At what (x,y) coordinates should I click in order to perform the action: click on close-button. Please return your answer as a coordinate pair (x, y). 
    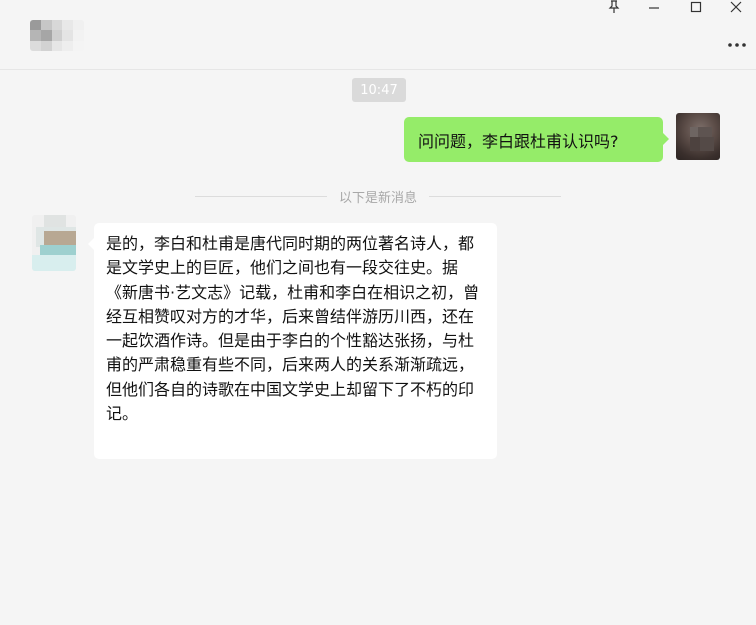
    Looking at the image, I should click on (736, 9).